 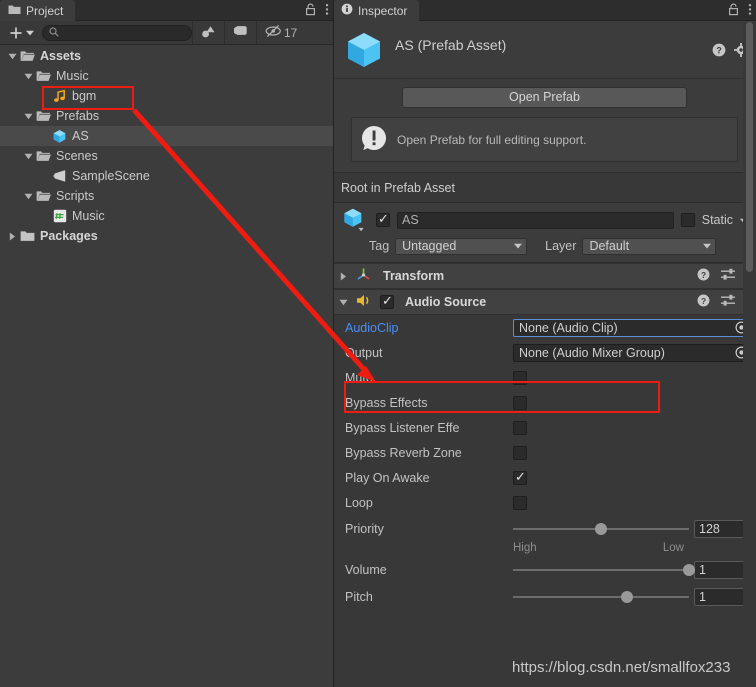 I want to click on toggle-mute, so click(x=520, y=377).